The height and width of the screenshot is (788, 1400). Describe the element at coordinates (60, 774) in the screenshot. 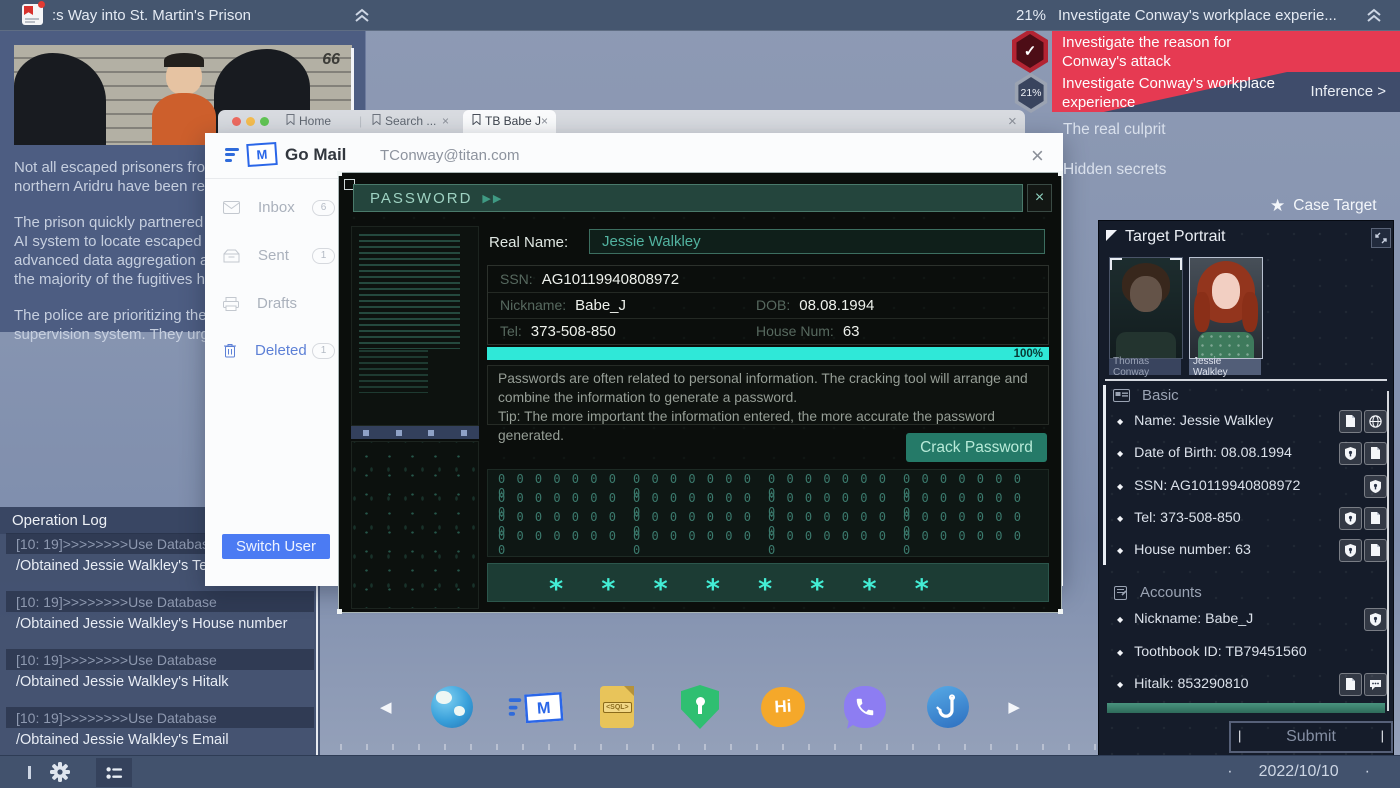

I see `settings-gear-icon` at that location.